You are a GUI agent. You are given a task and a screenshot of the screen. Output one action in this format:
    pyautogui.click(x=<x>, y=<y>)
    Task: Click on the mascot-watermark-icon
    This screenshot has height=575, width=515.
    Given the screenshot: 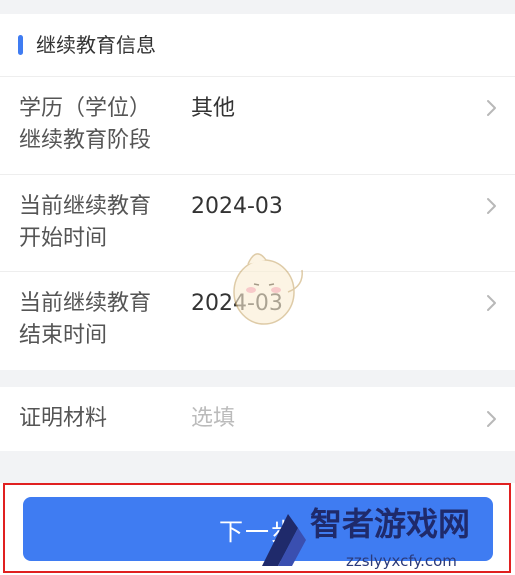 What is the action you would take?
    pyautogui.click(x=268, y=289)
    